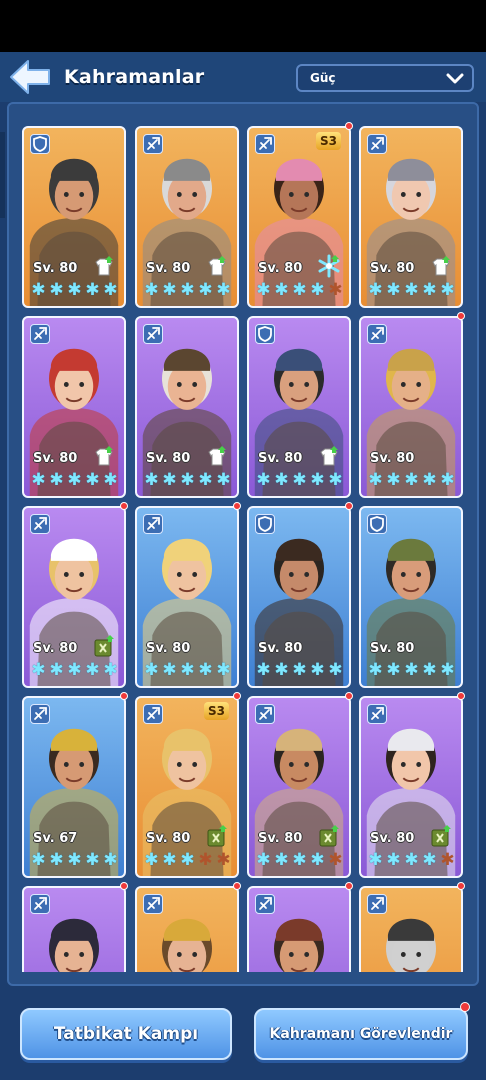 This screenshot has height=1080, width=486. What do you see at coordinates (329, 456) in the screenshot?
I see `outfit-upgrade-icon` at bounding box center [329, 456].